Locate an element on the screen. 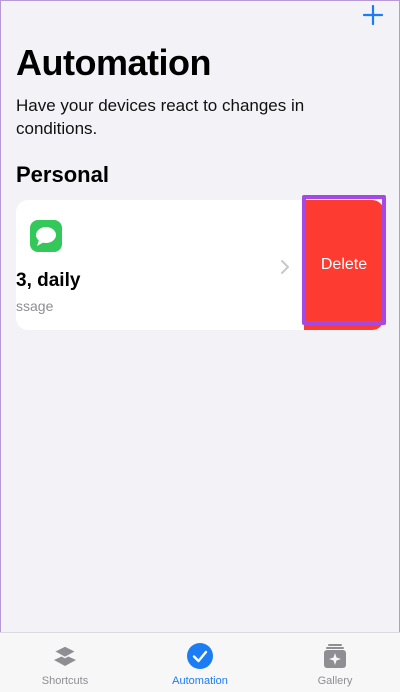 This screenshot has height=692, width=400. add-automation-button is located at coordinates (373, 15).